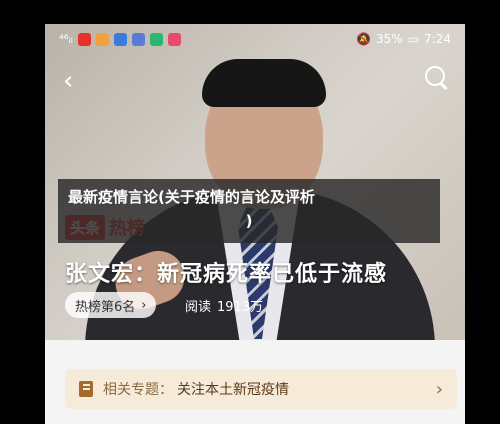  I want to click on top-bar: ‹, so click(255, 82).